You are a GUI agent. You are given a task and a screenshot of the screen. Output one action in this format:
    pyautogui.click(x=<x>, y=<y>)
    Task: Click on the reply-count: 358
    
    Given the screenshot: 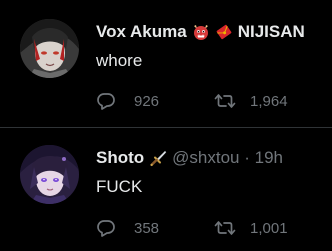 What is the action you would take?
    pyautogui.click(x=147, y=228)
    